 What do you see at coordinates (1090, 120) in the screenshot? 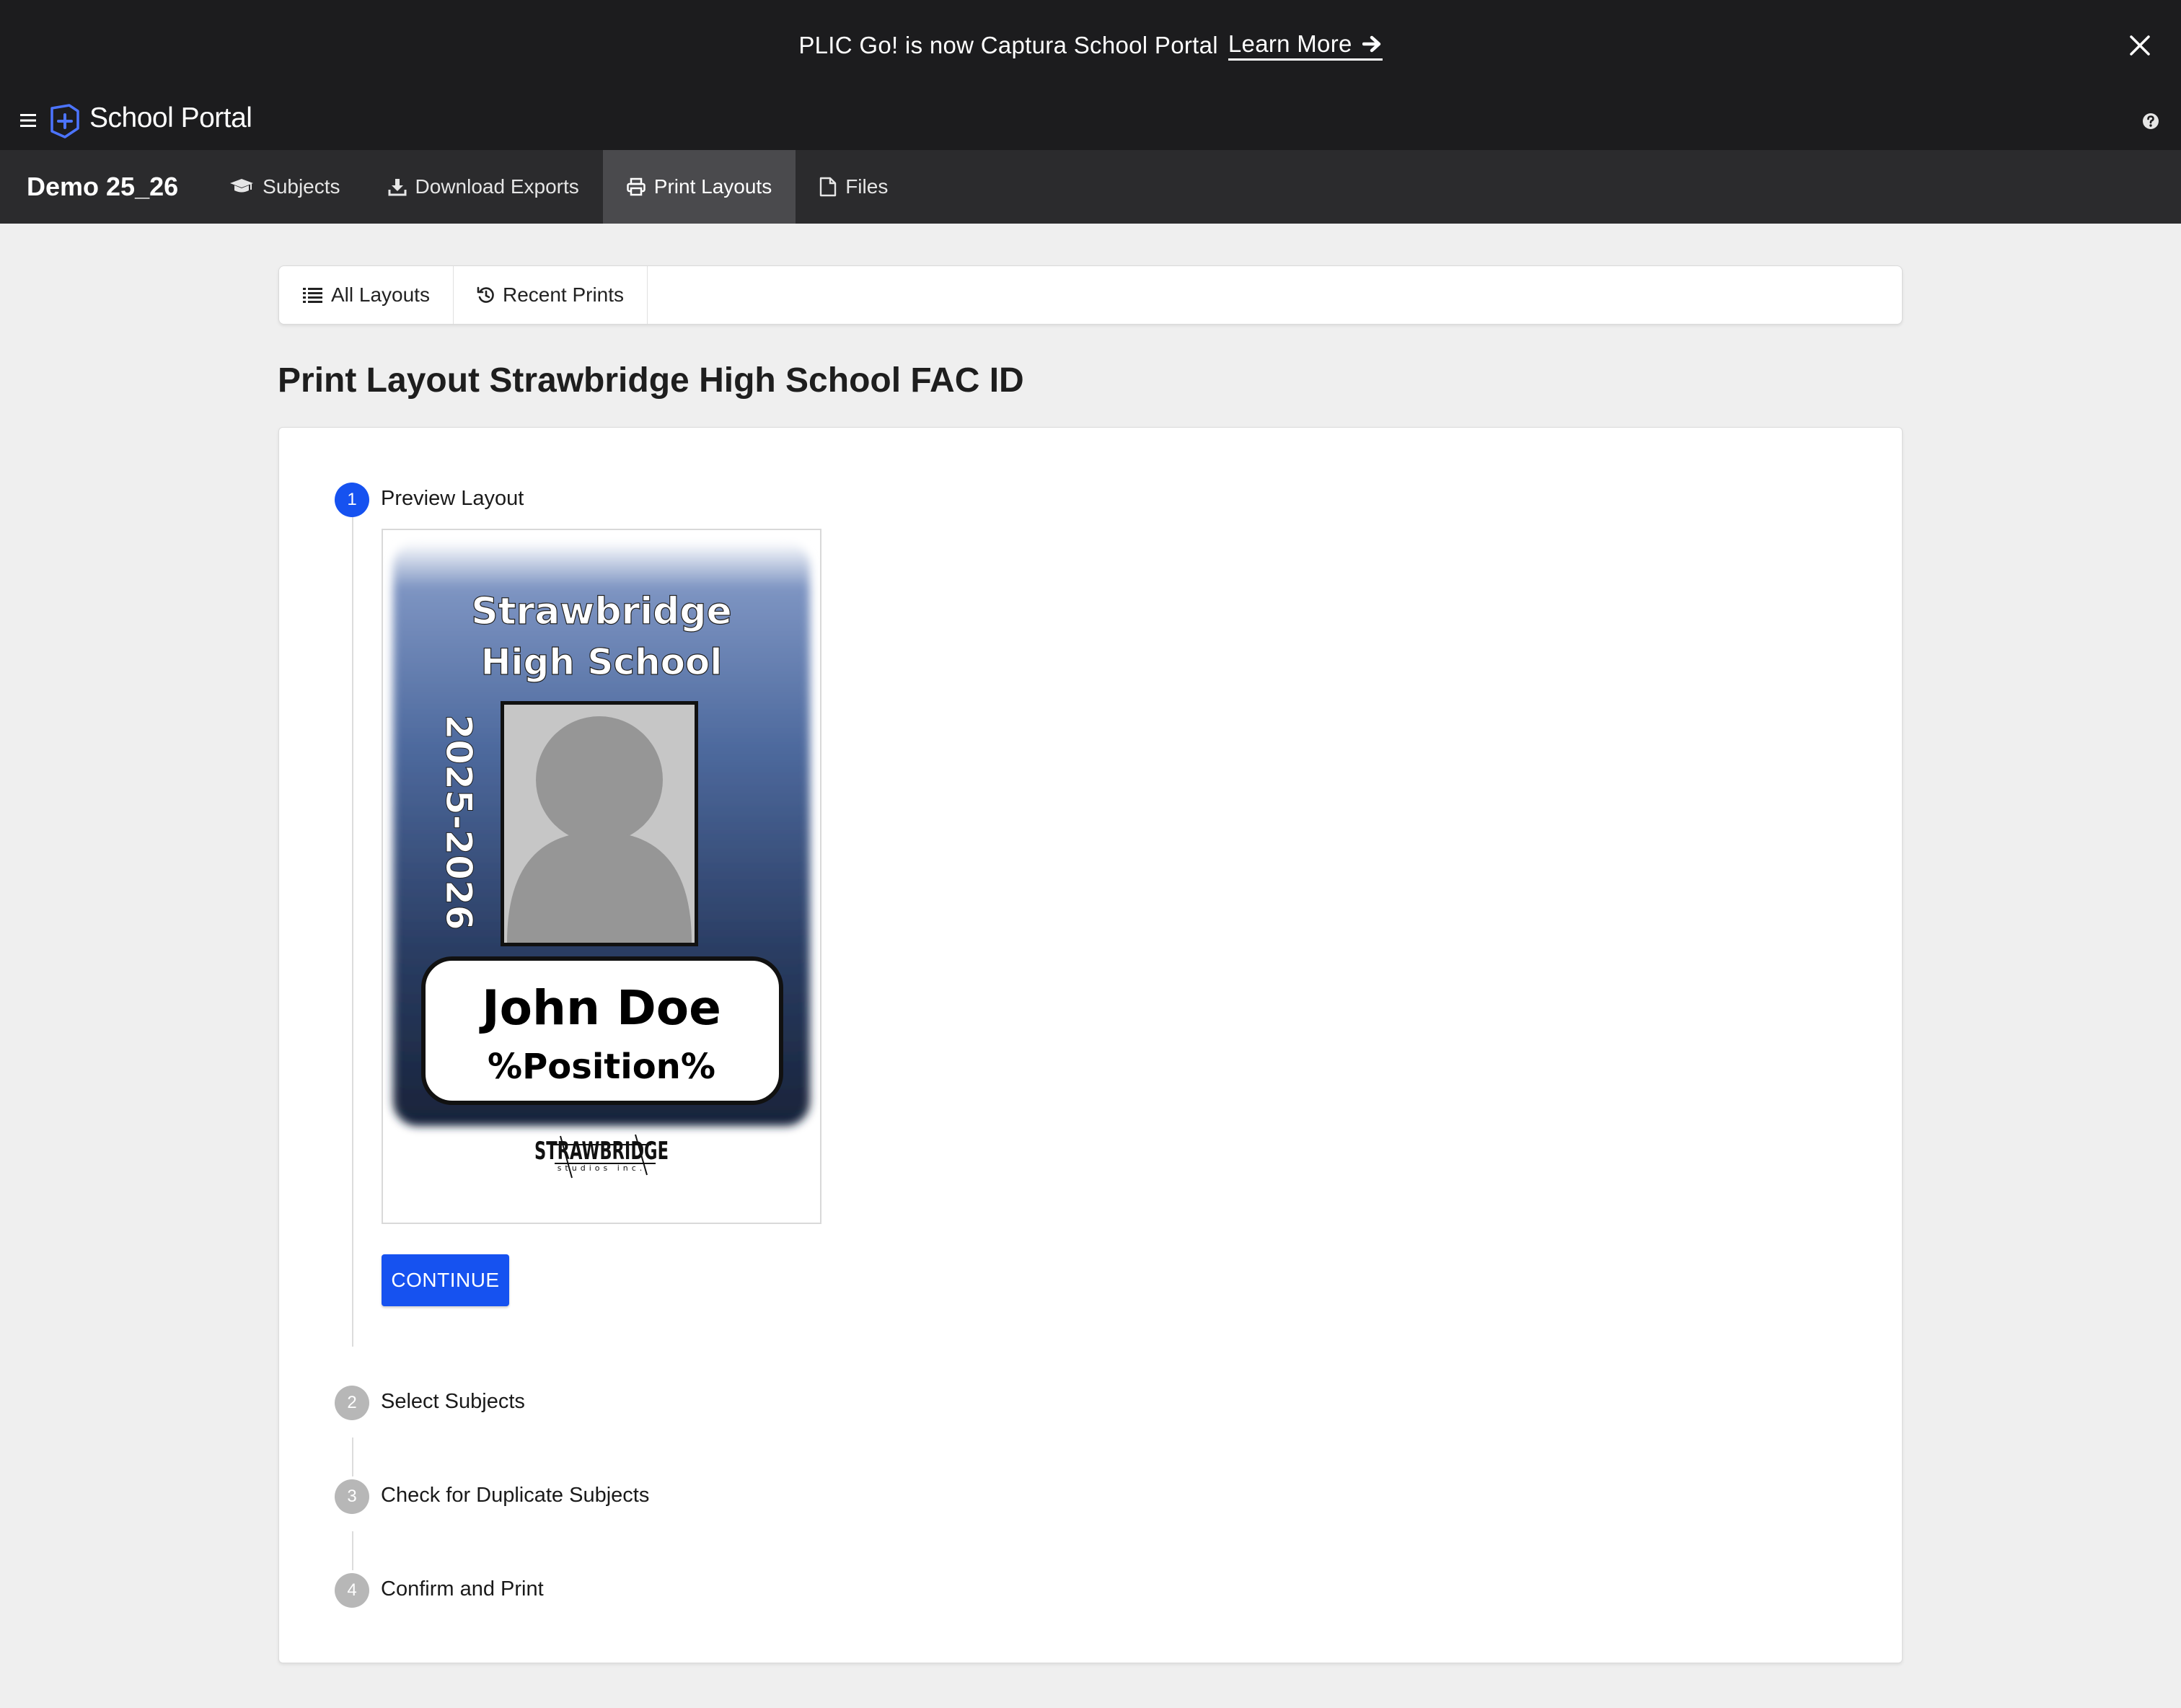
I see `app-header: School Portal` at bounding box center [1090, 120].